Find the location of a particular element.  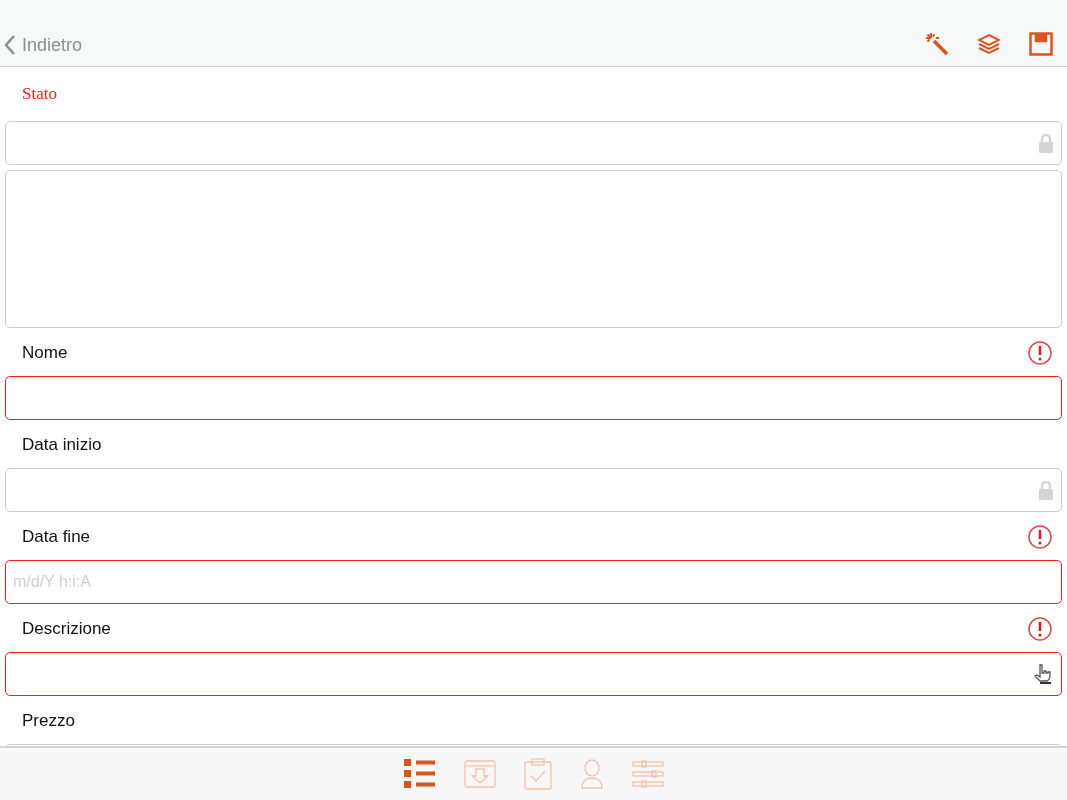

list-tab is located at coordinates (419, 774).